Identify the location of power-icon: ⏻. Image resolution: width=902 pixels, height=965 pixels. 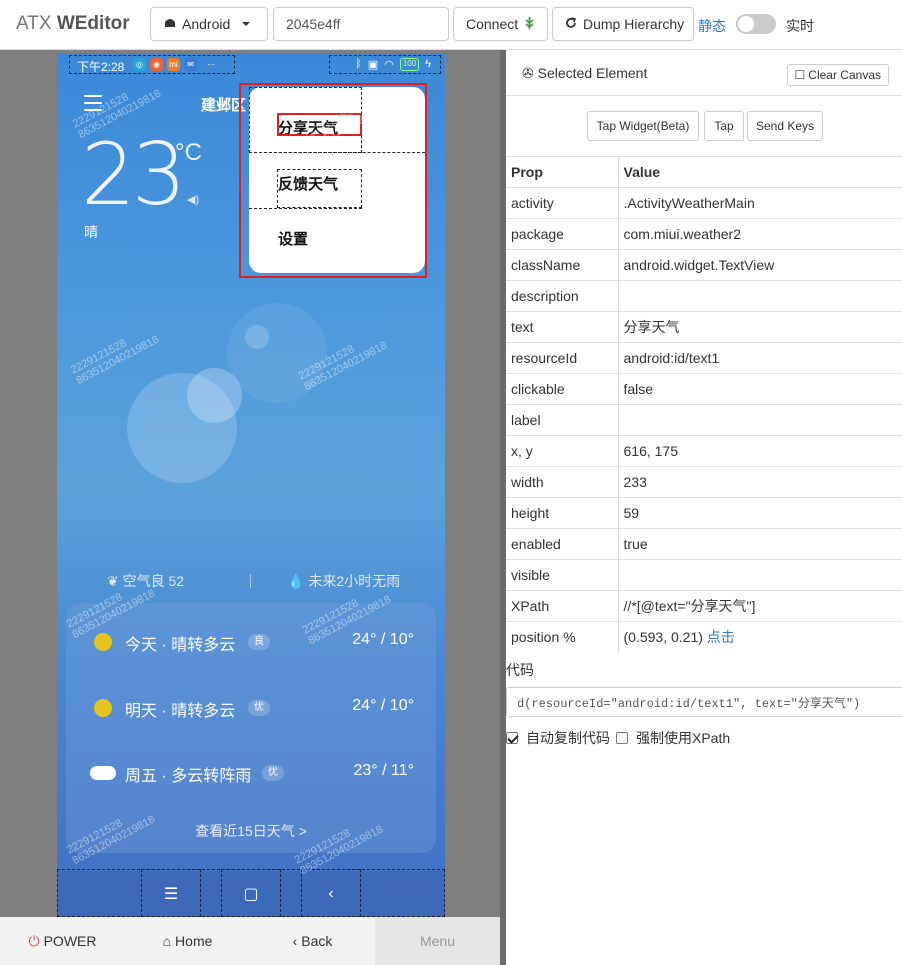
(34, 940).